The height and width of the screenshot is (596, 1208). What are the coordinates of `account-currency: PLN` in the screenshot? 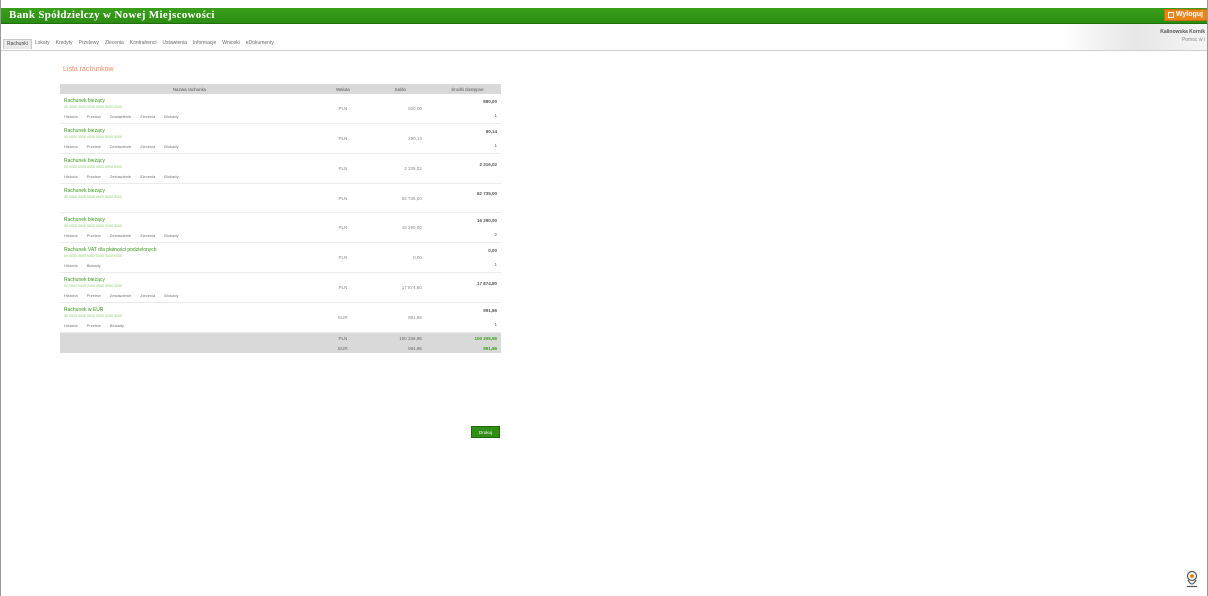 It's located at (343, 198).